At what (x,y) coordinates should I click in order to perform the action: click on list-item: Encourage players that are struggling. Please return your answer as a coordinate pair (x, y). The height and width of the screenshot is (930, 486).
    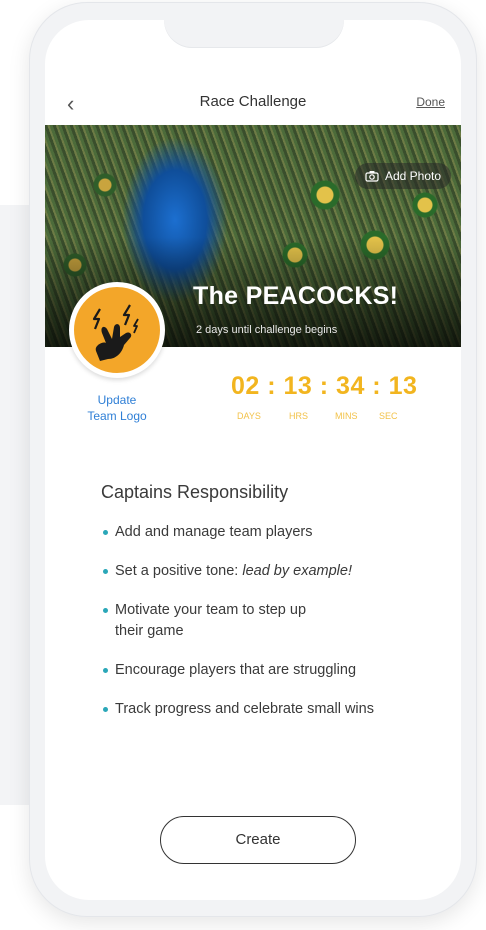
    Looking at the image, I should click on (271, 670).